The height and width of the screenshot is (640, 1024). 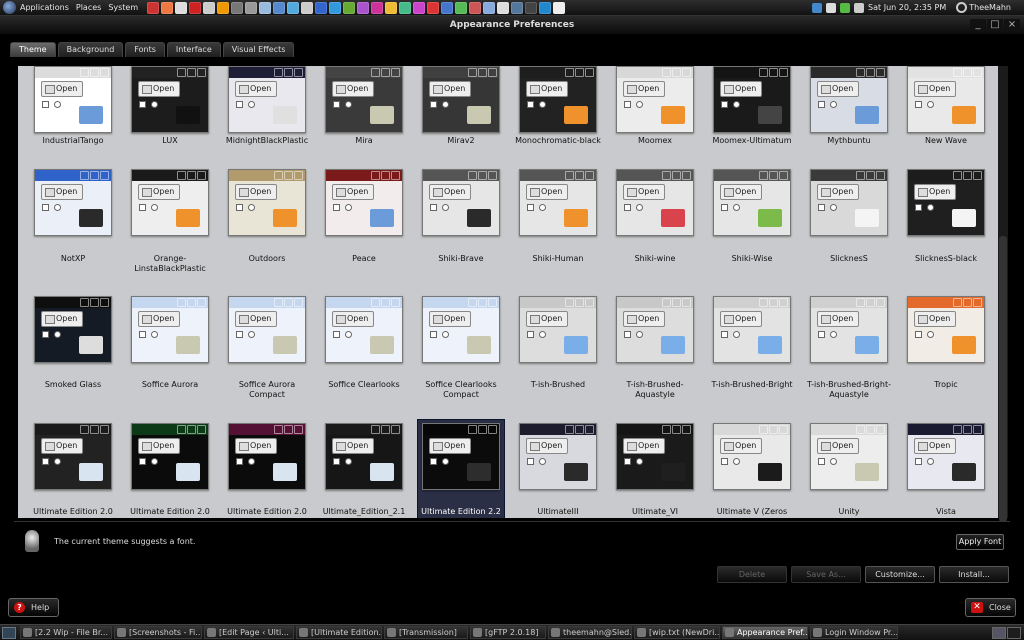 I want to click on theme-item: Open UltimateIII, so click(x=551, y=292).